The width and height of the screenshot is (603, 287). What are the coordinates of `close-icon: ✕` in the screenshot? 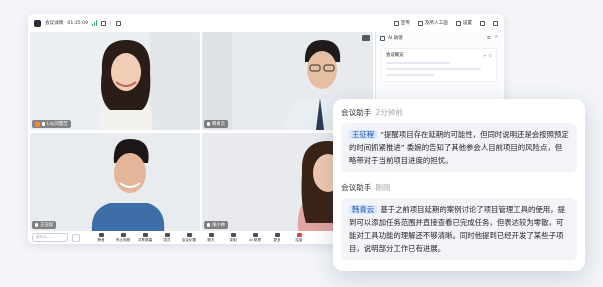 It's located at (496, 38).